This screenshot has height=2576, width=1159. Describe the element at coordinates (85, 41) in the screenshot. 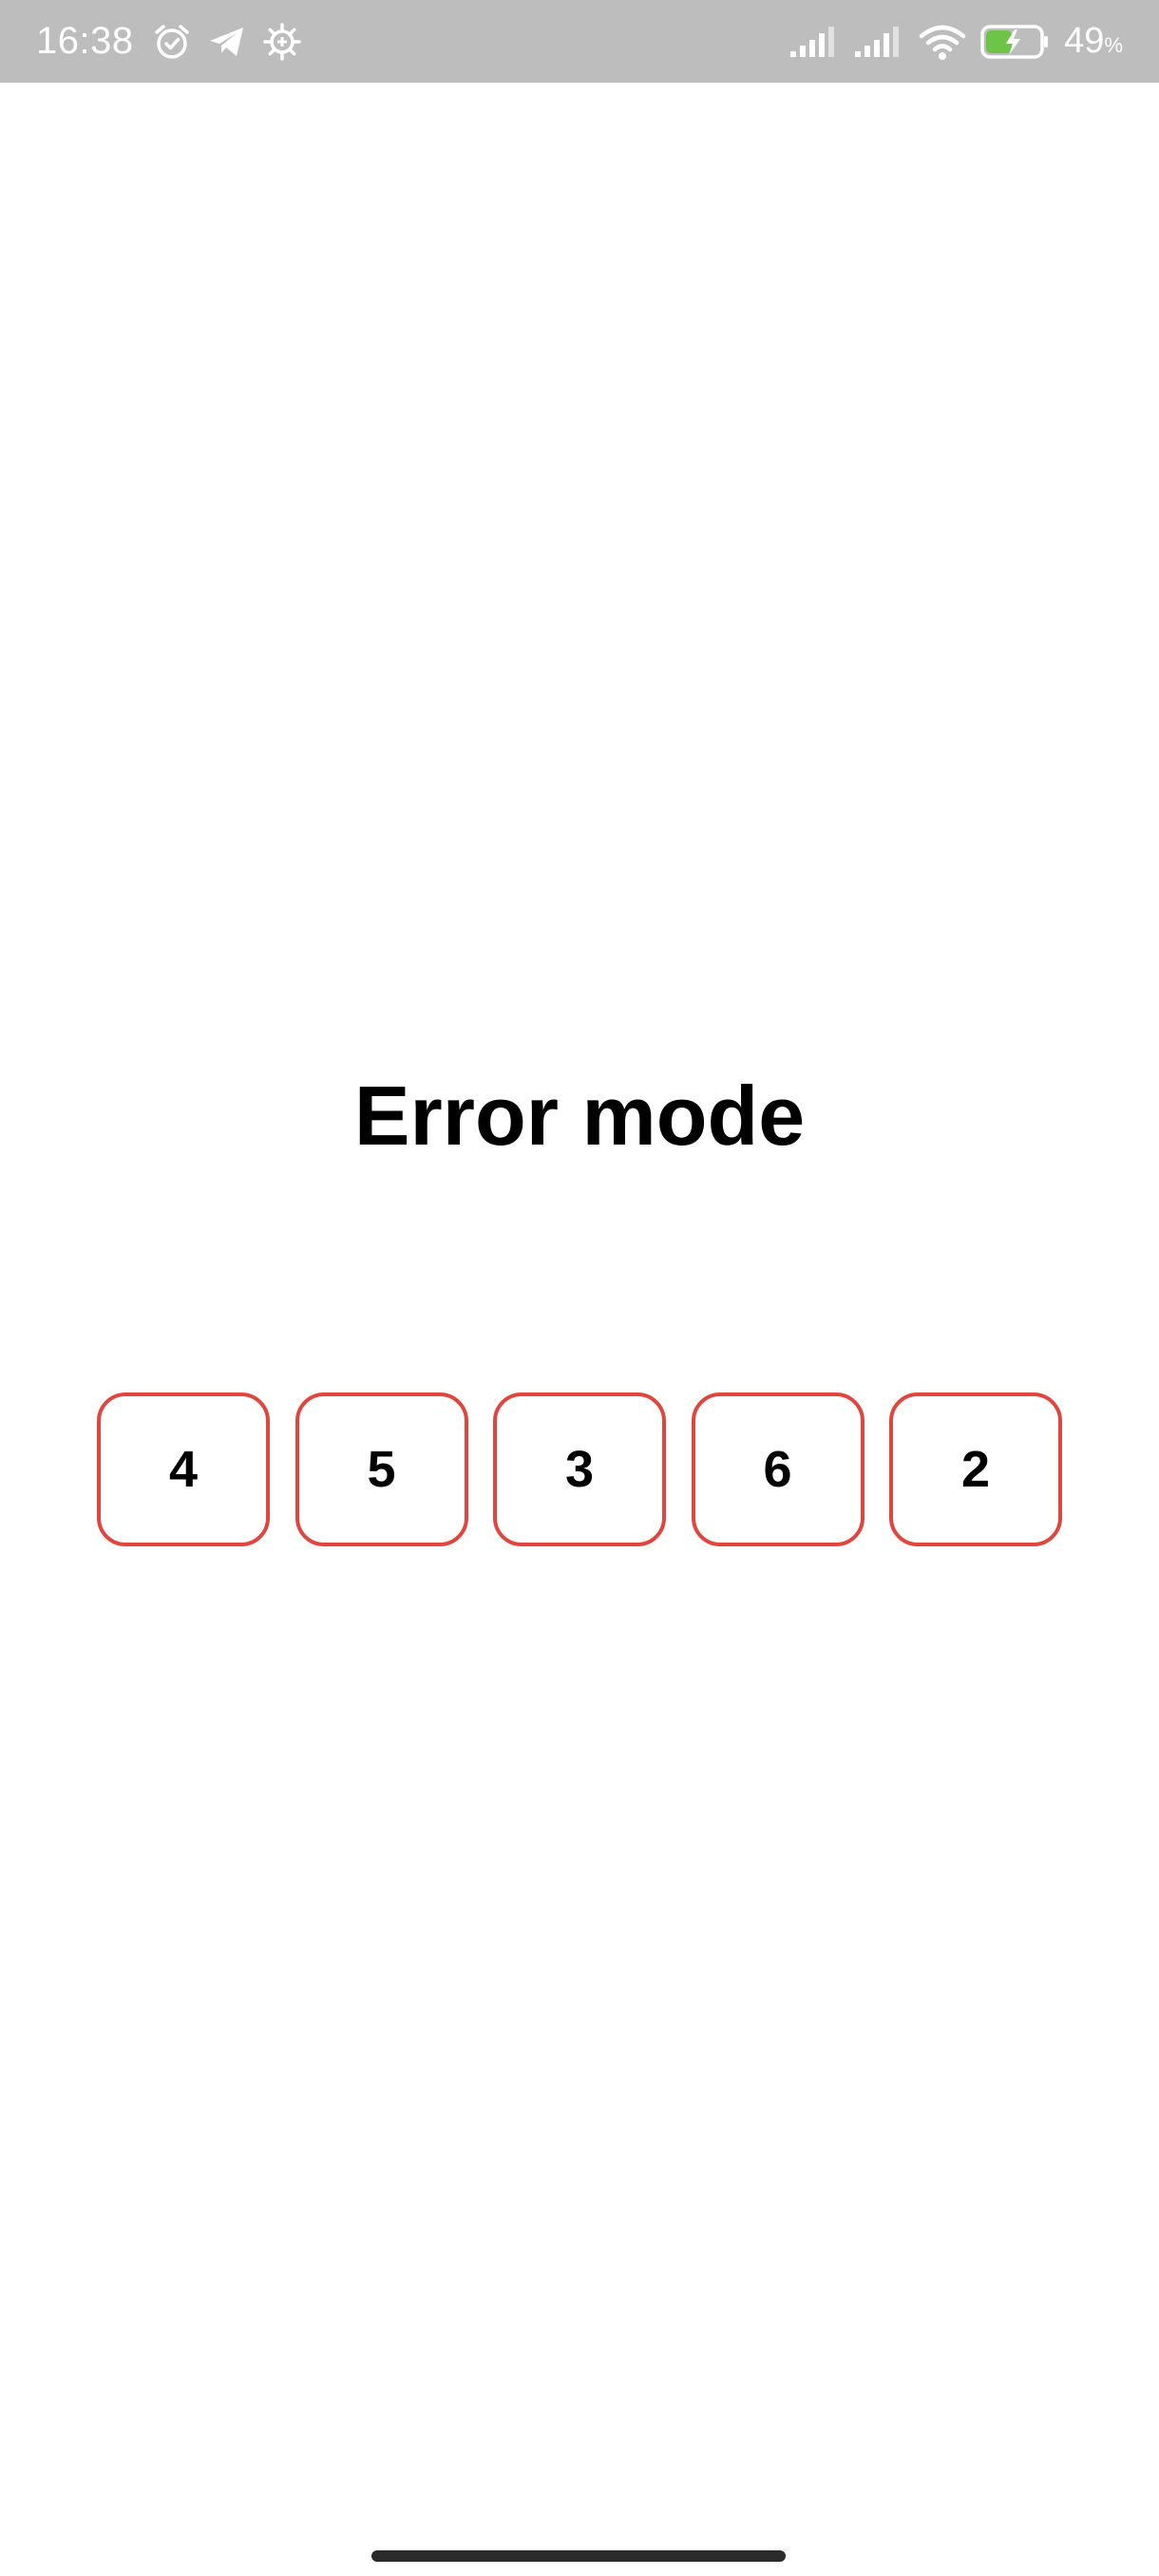

I see `status-time: 16:38` at that location.